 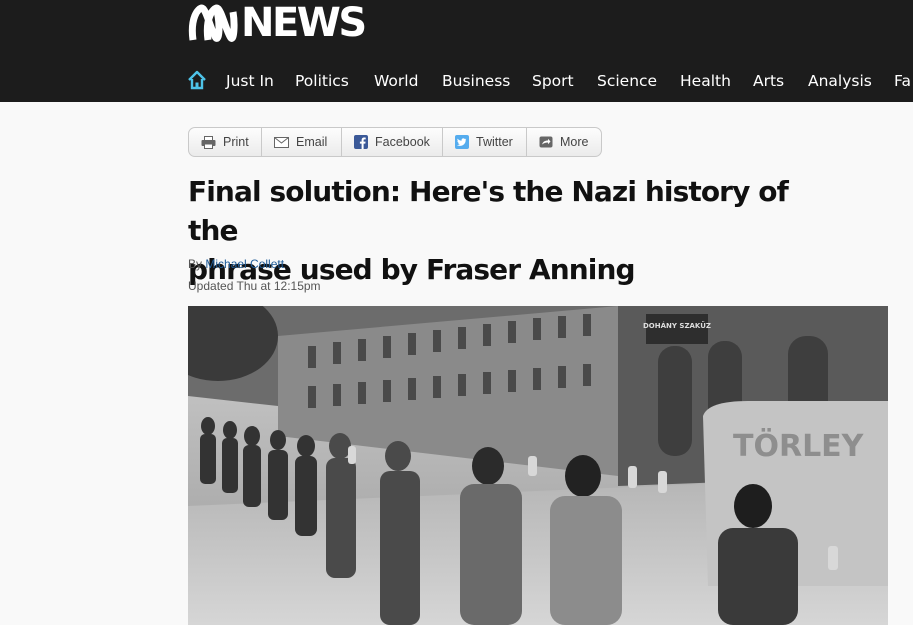 What do you see at coordinates (195, 264) in the screenshot?
I see `byline-prefix: By` at bounding box center [195, 264].